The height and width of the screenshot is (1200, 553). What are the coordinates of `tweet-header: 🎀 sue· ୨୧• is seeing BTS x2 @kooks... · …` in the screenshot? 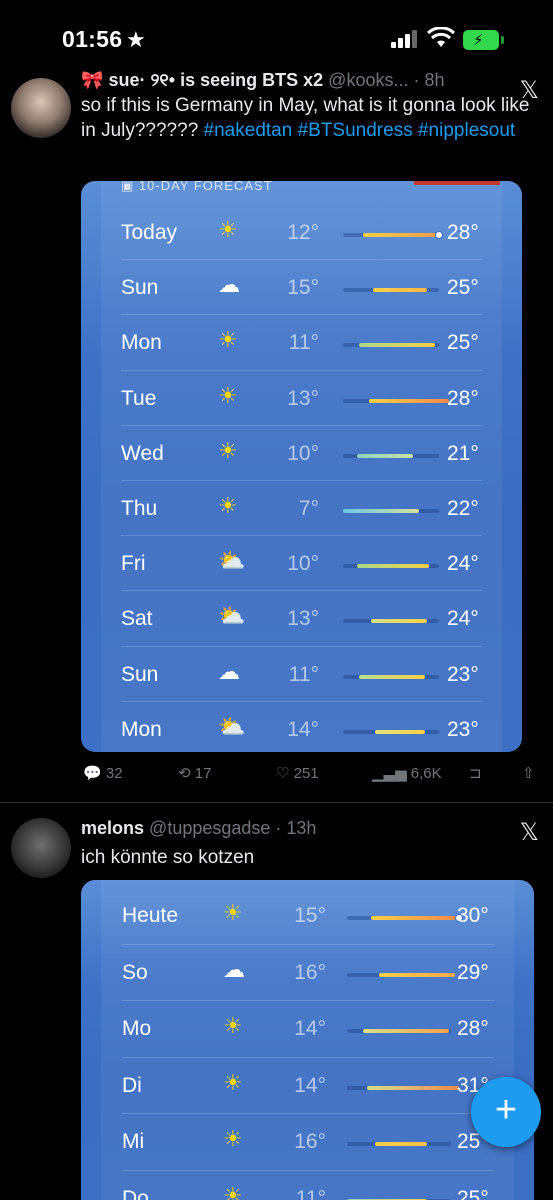 It's located at (263, 80).